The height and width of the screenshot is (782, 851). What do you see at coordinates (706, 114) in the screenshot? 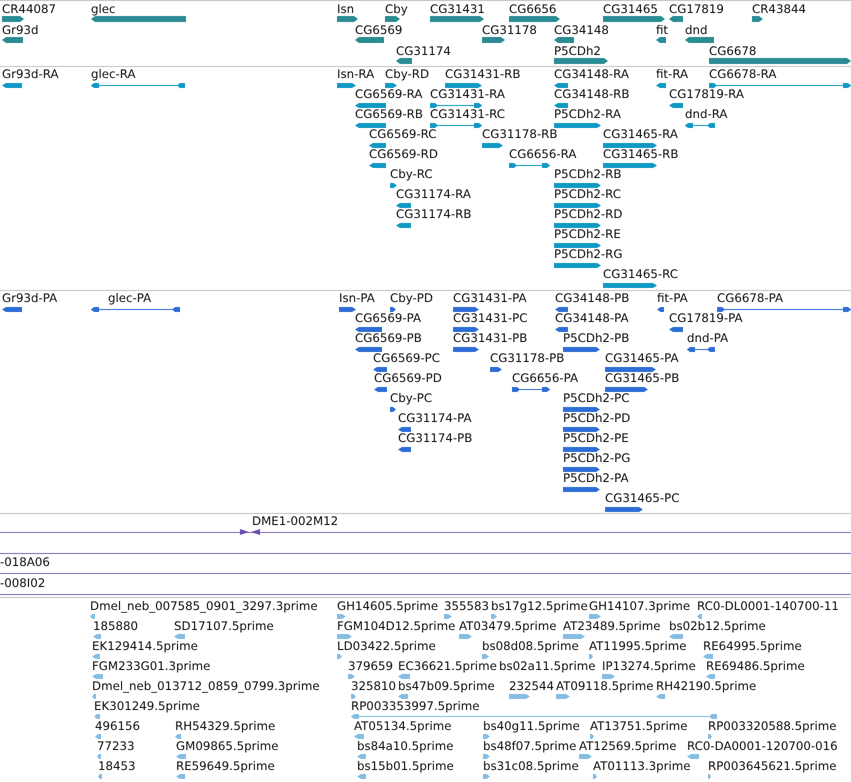
I see `feature-label: dnd-RA` at bounding box center [706, 114].